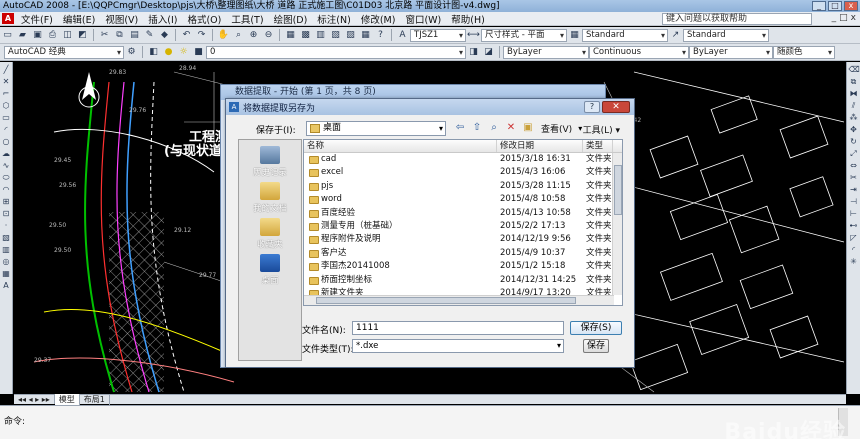  I want to click on gradient-icon: ▥, so click(6, 250).